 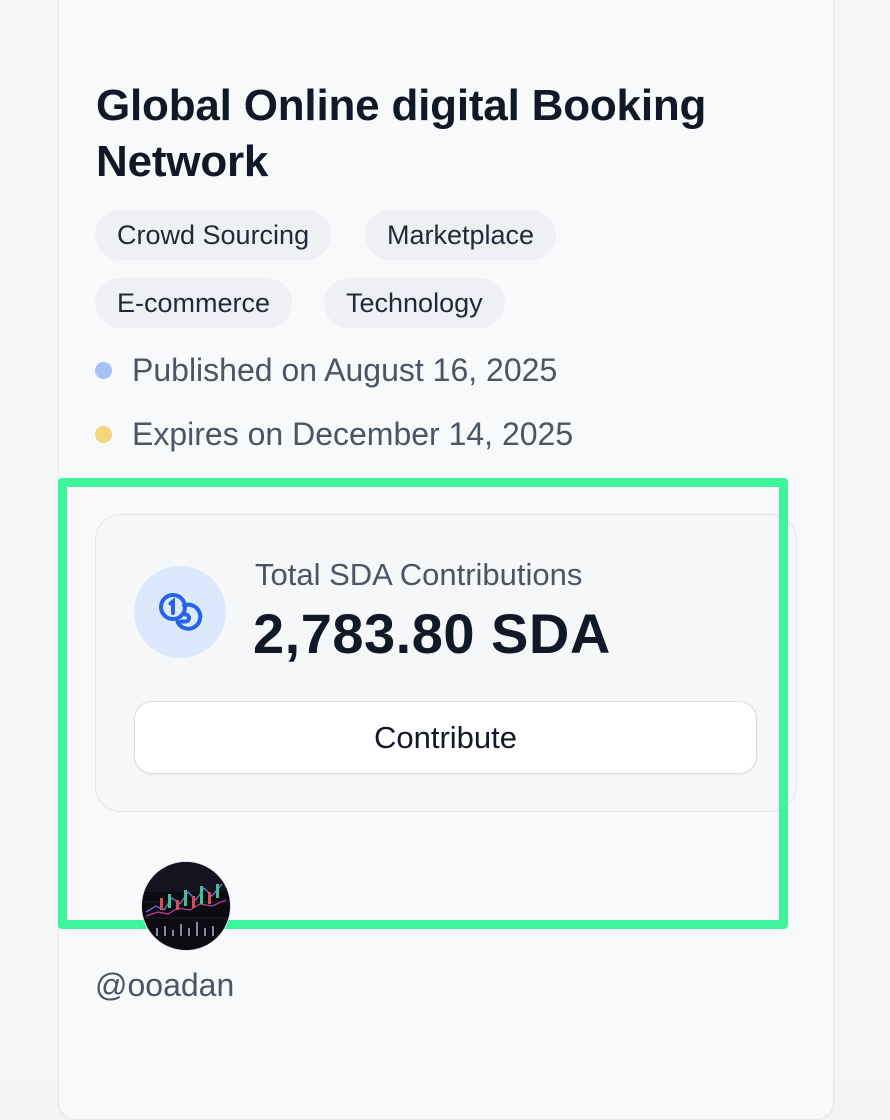 I want to click on expires-row: Expires on December 14, 2025, so click(x=334, y=434).